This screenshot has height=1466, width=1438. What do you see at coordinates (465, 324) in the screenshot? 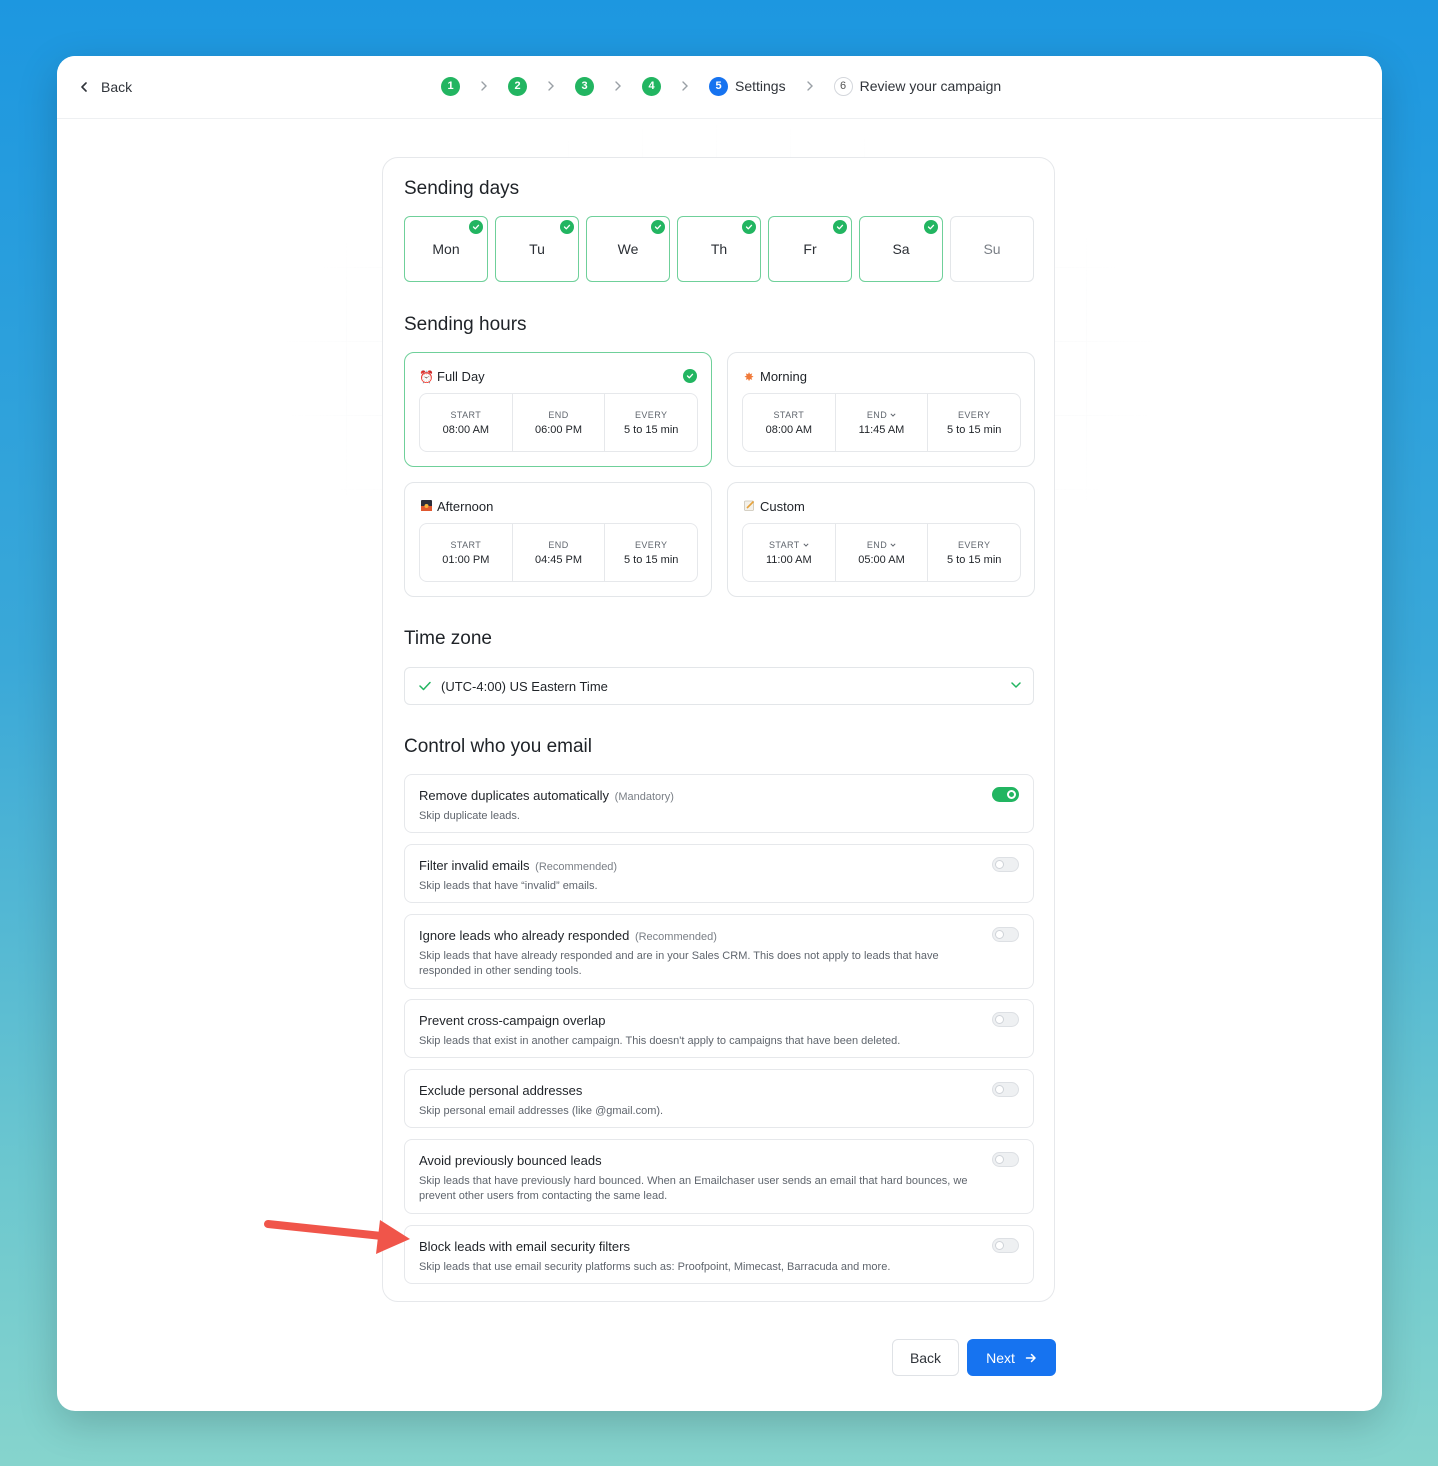
I see `sending-hours-title: Sending hours` at bounding box center [465, 324].